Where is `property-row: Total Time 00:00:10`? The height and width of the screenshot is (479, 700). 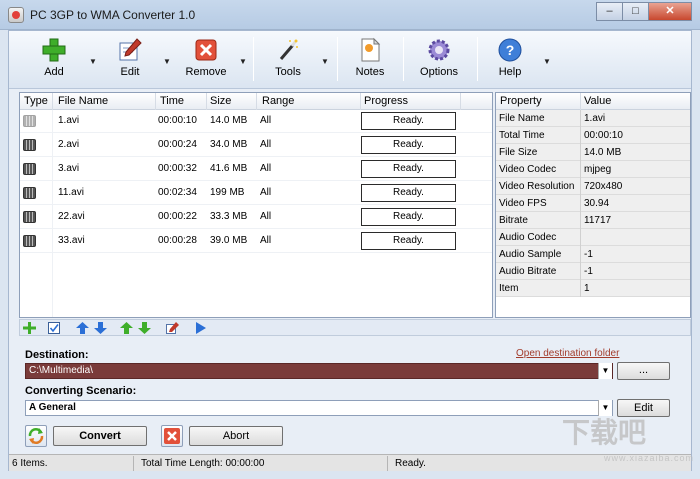 property-row: Total Time 00:00:10 is located at coordinates (593, 135).